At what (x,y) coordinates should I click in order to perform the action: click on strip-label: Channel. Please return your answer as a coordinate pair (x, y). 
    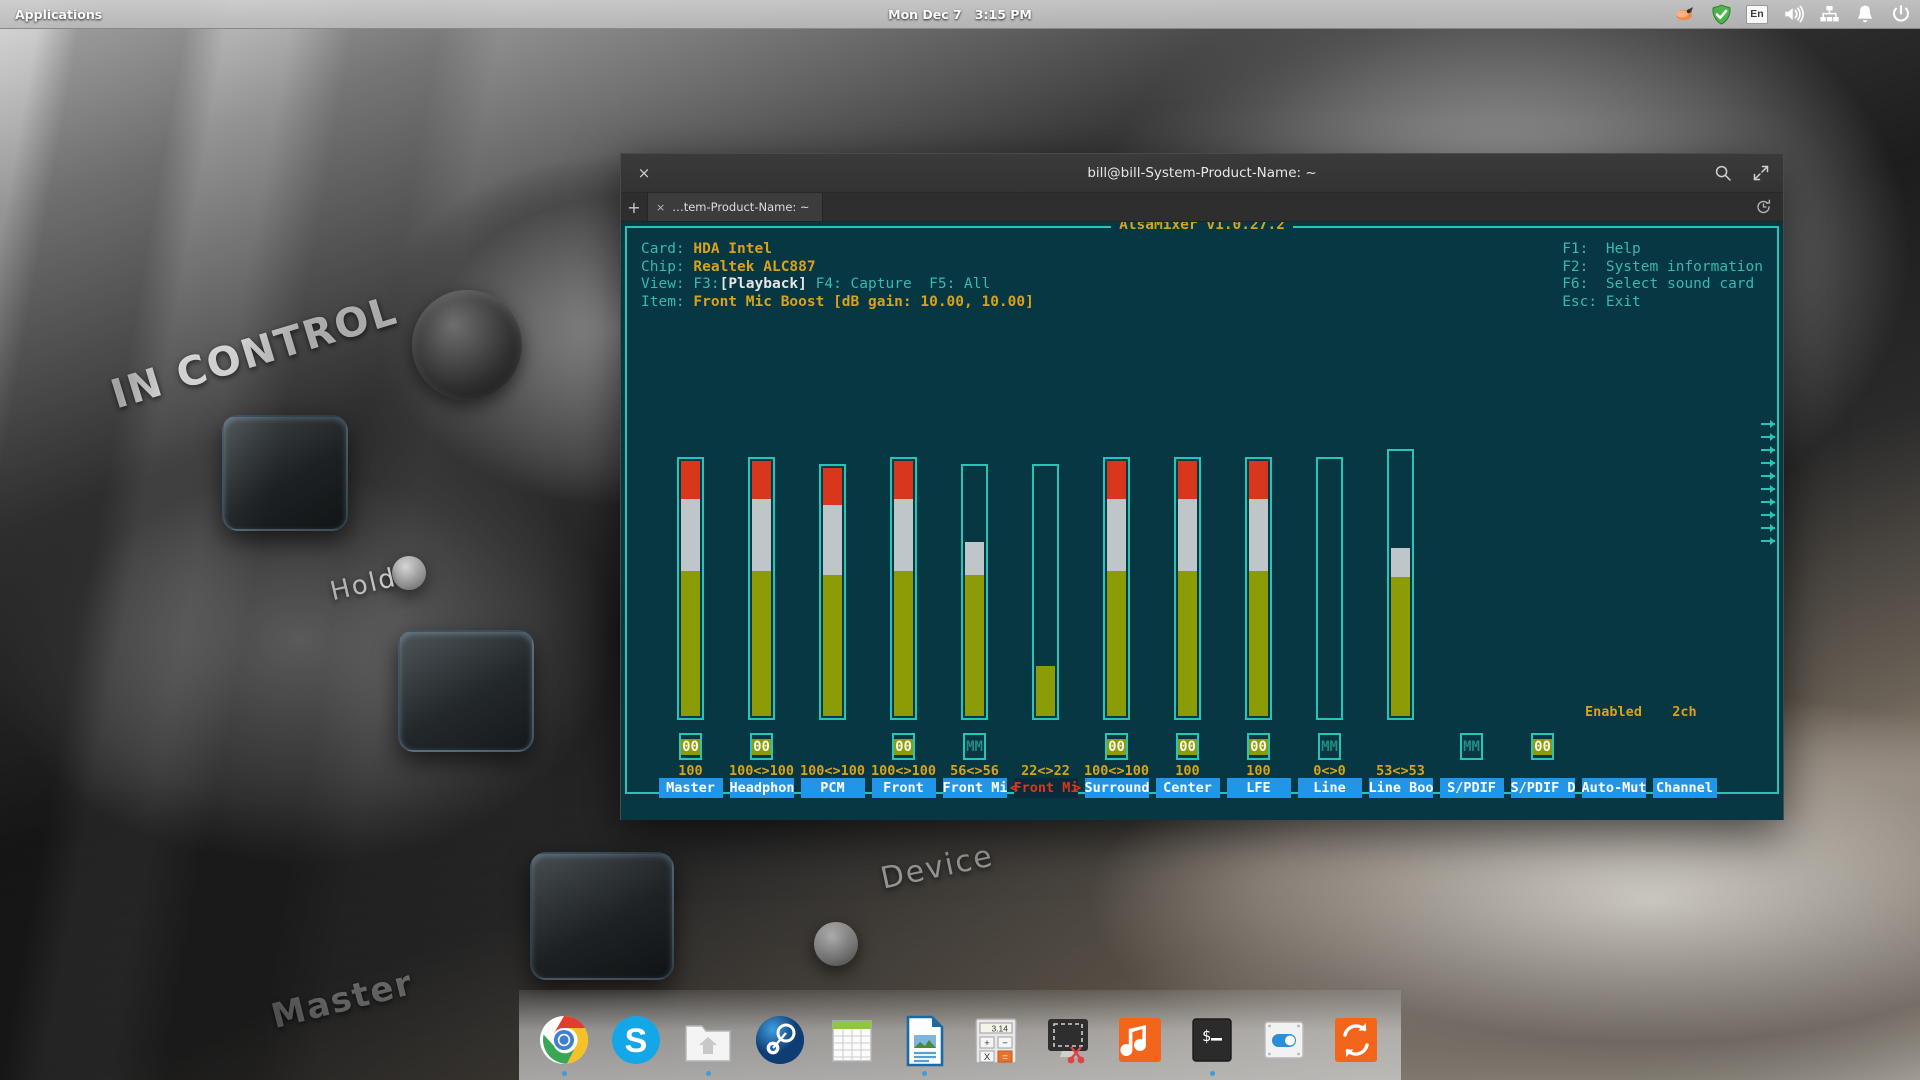
    Looking at the image, I should click on (1684, 788).